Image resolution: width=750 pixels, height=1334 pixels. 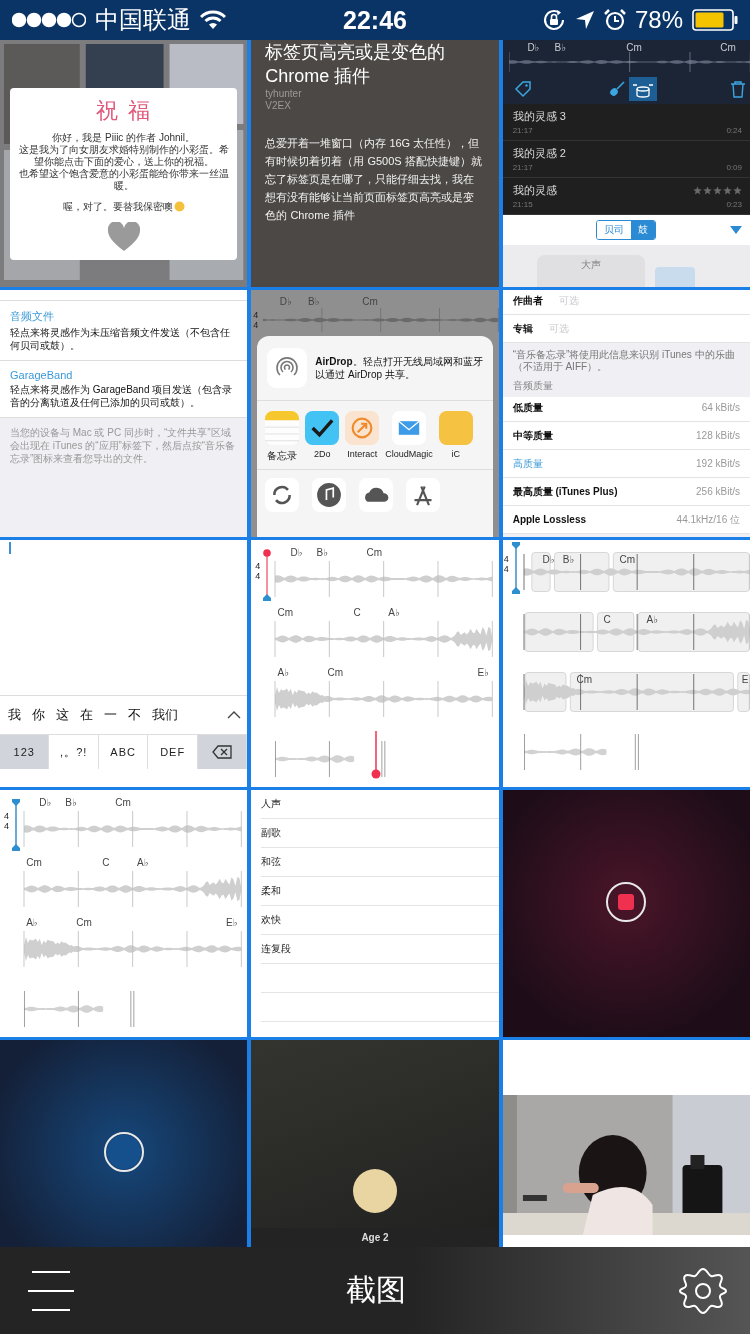 What do you see at coordinates (522, 204) in the screenshot?
I see `memo-time: 21:15` at bounding box center [522, 204].